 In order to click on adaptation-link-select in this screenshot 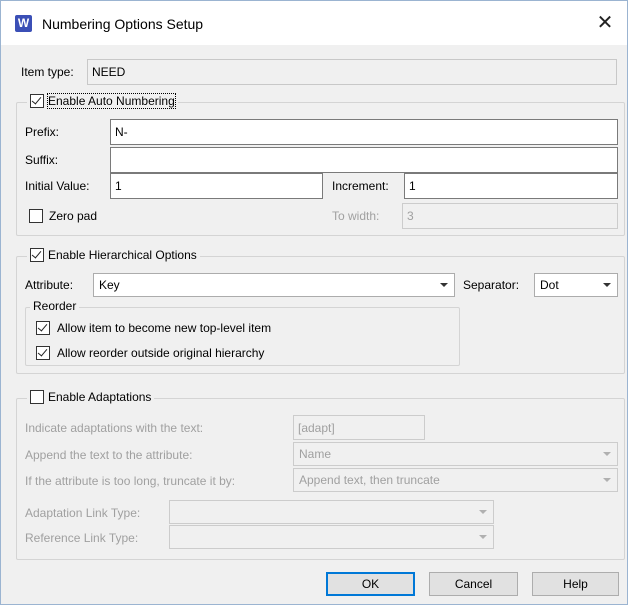, I will do `click(331, 512)`.